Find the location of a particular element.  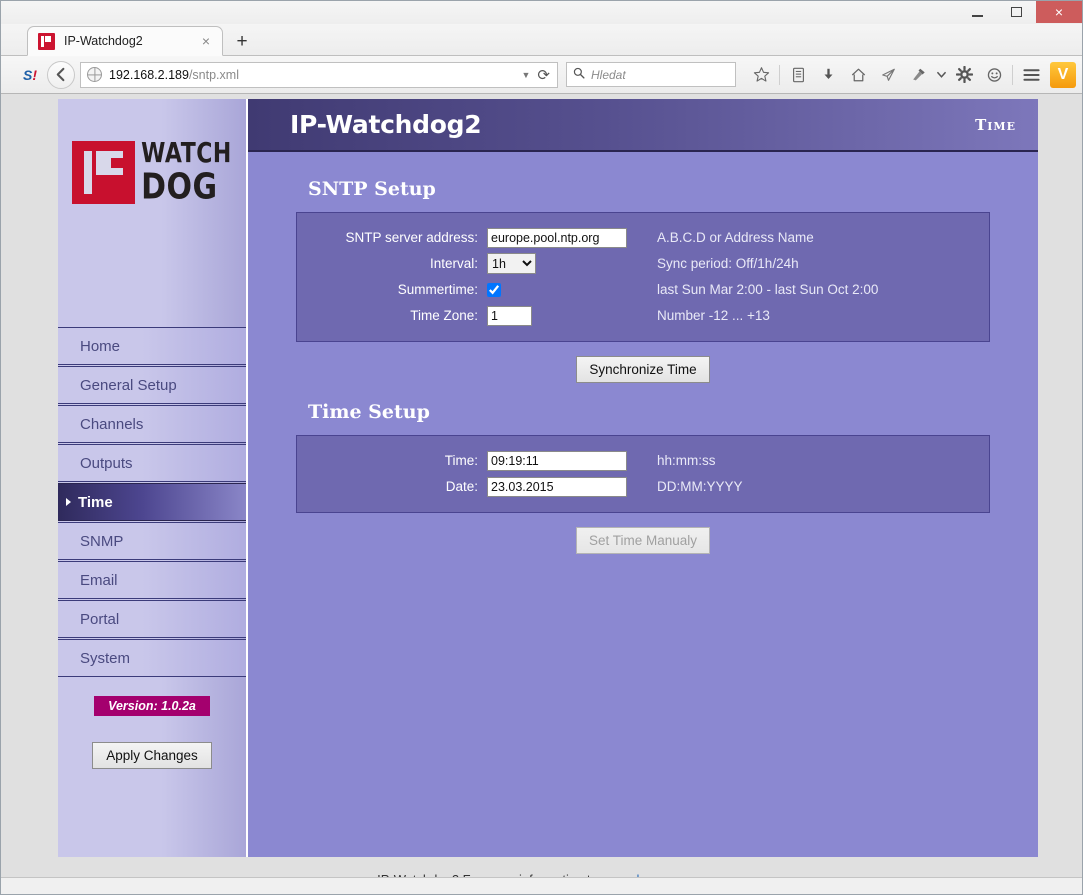

sidebar-item-snmp: SNMP is located at coordinates (152, 541).